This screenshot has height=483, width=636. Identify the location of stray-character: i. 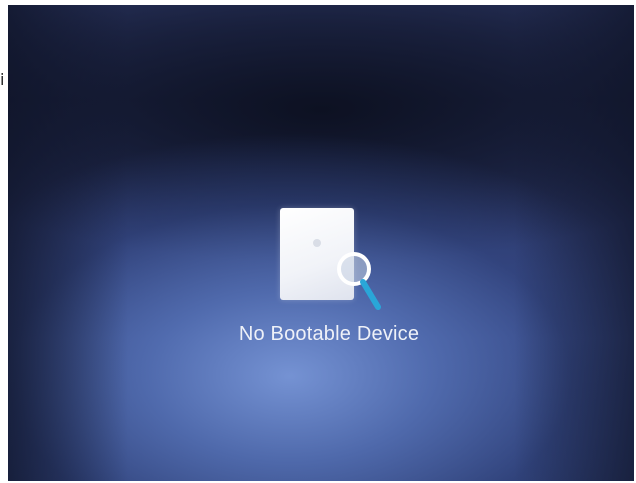
(2, 79).